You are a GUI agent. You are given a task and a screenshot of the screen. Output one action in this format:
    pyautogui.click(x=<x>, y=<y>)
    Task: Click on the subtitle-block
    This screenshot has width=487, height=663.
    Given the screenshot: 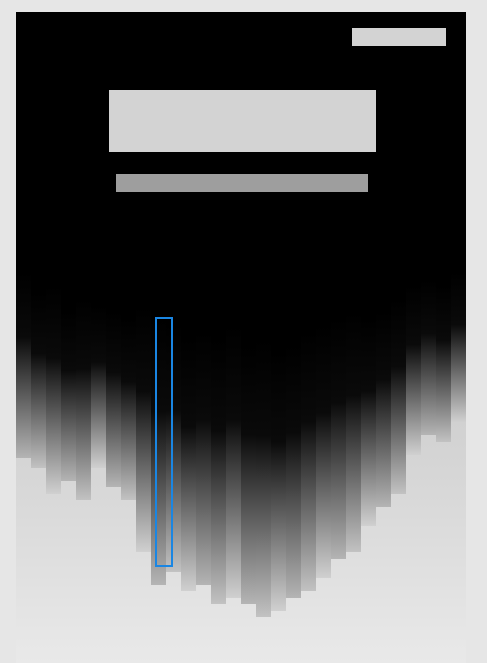 What is the action you would take?
    pyautogui.click(x=242, y=183)
    